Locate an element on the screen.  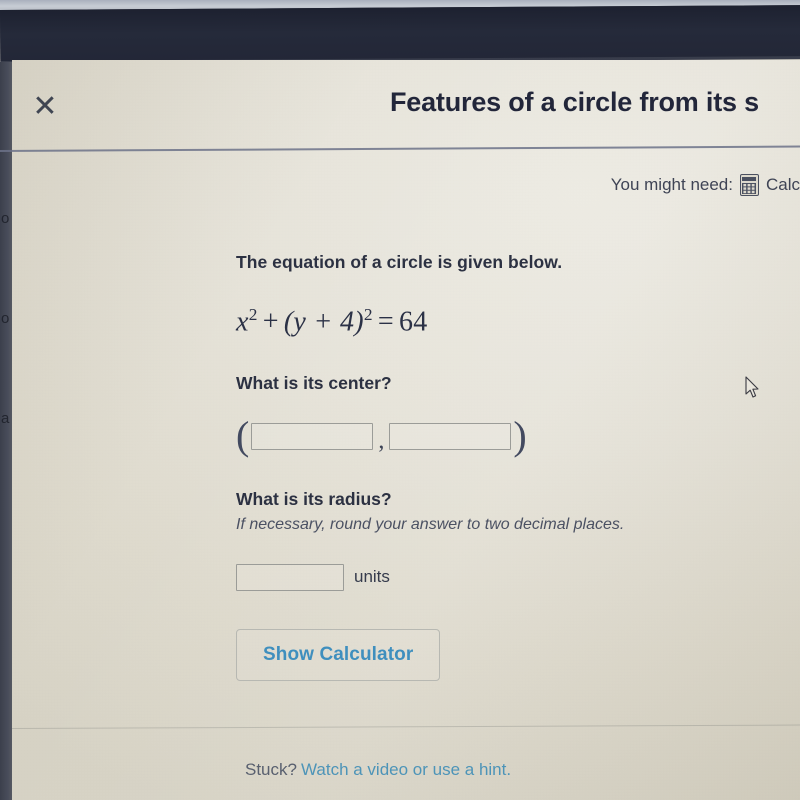
radius-answer-row: units is located at coordinates (516, 577).